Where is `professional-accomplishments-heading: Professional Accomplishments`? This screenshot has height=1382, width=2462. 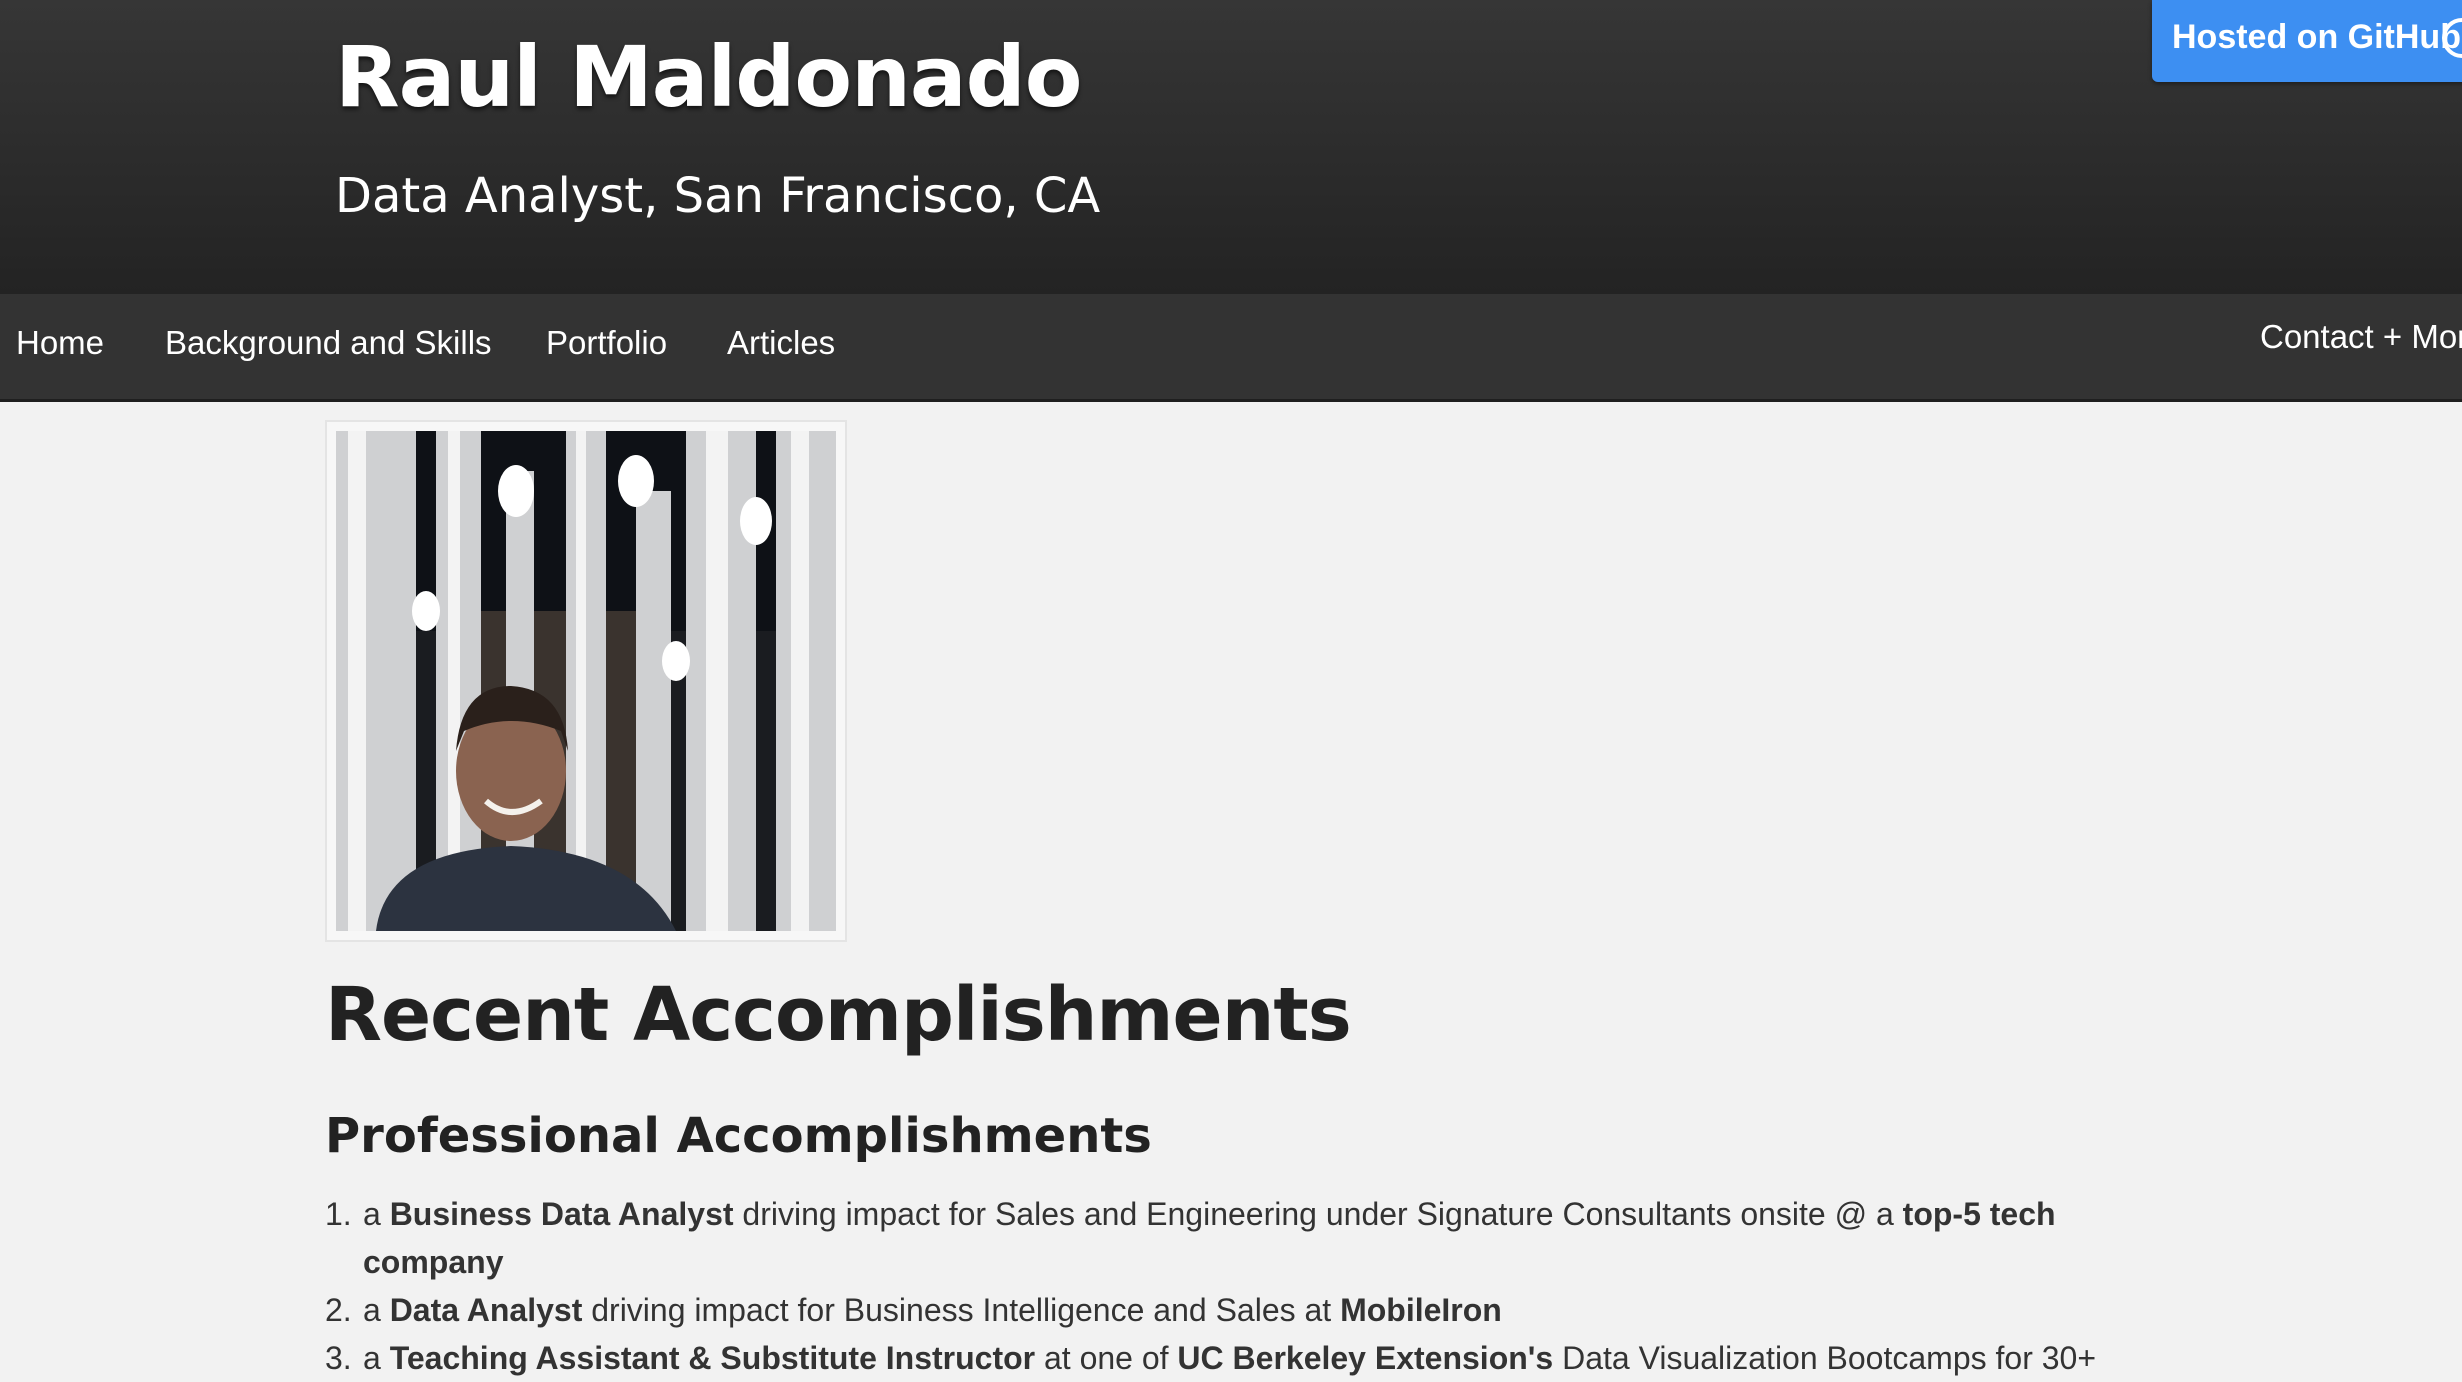 professional-accomplishments-heading: Professional Accomplishments is located at coordinates (738, 1136).